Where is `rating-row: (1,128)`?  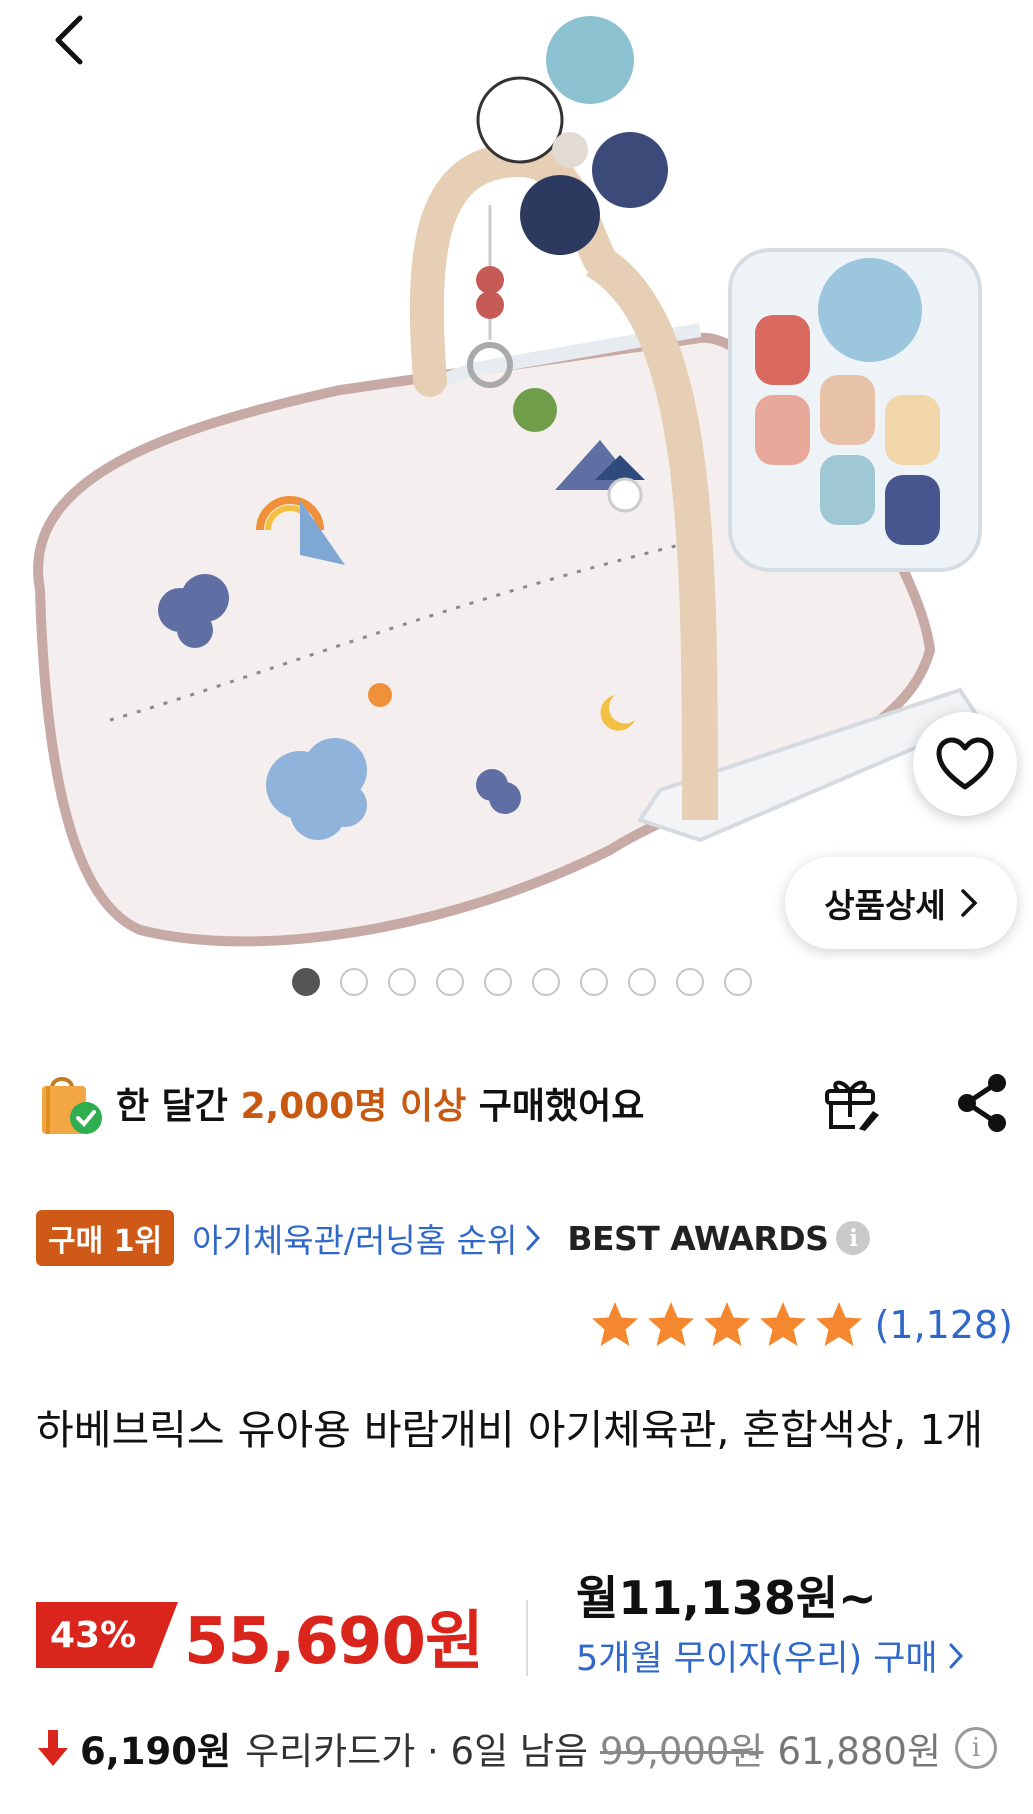
rating-row: (1,128) is located at coordinates (801, 1325).